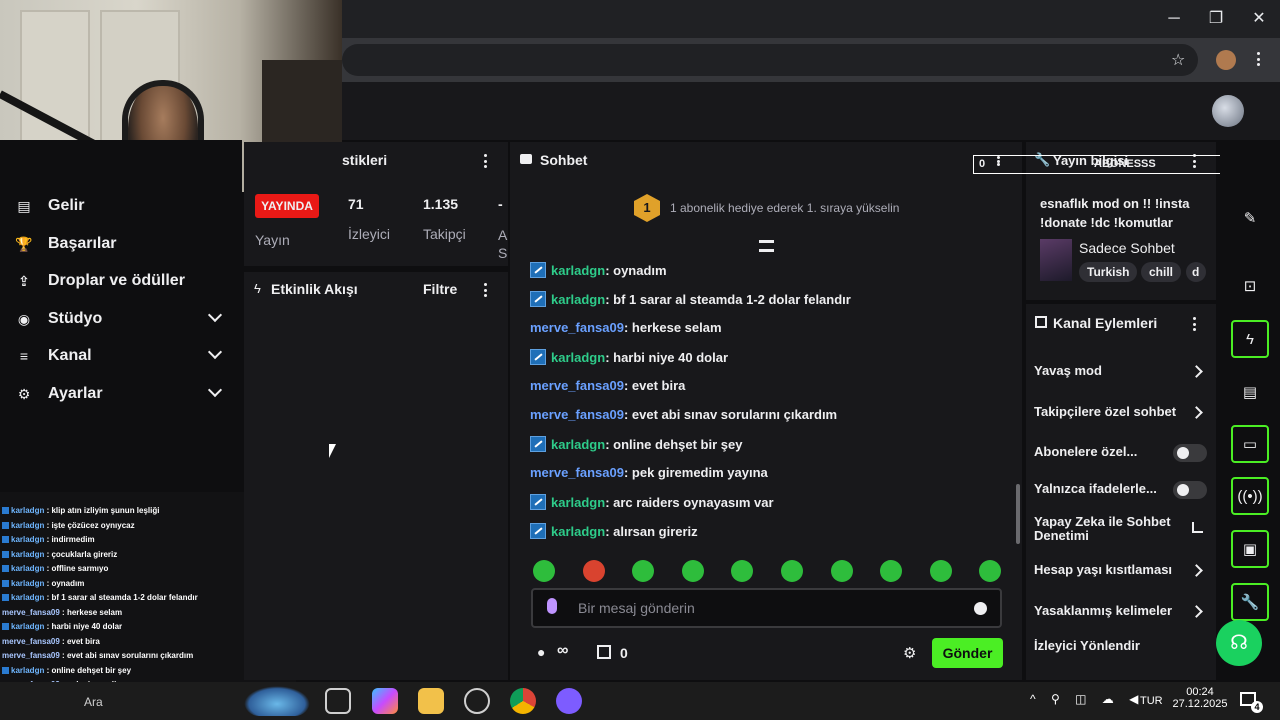 The height and width of the screenshot is (720, 1280). What do you see at coordinates (1250, 444) in the screenshot?
I see `chat-action-icon: ▭` at bounding box center [1250, 444].